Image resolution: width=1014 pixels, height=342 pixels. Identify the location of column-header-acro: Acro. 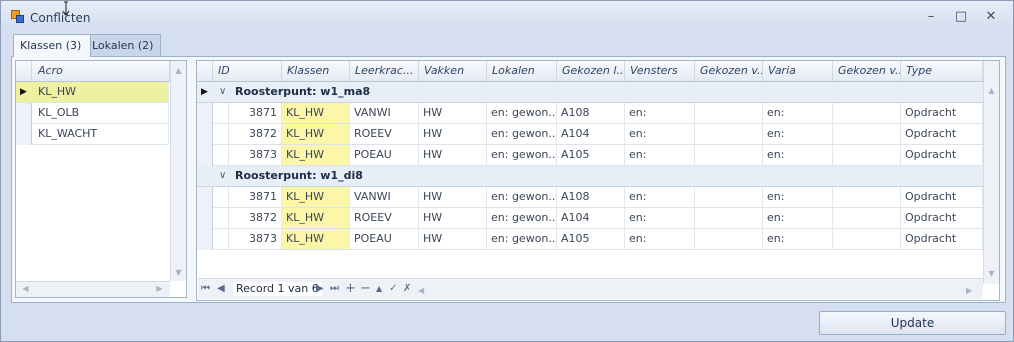
(101, 71).